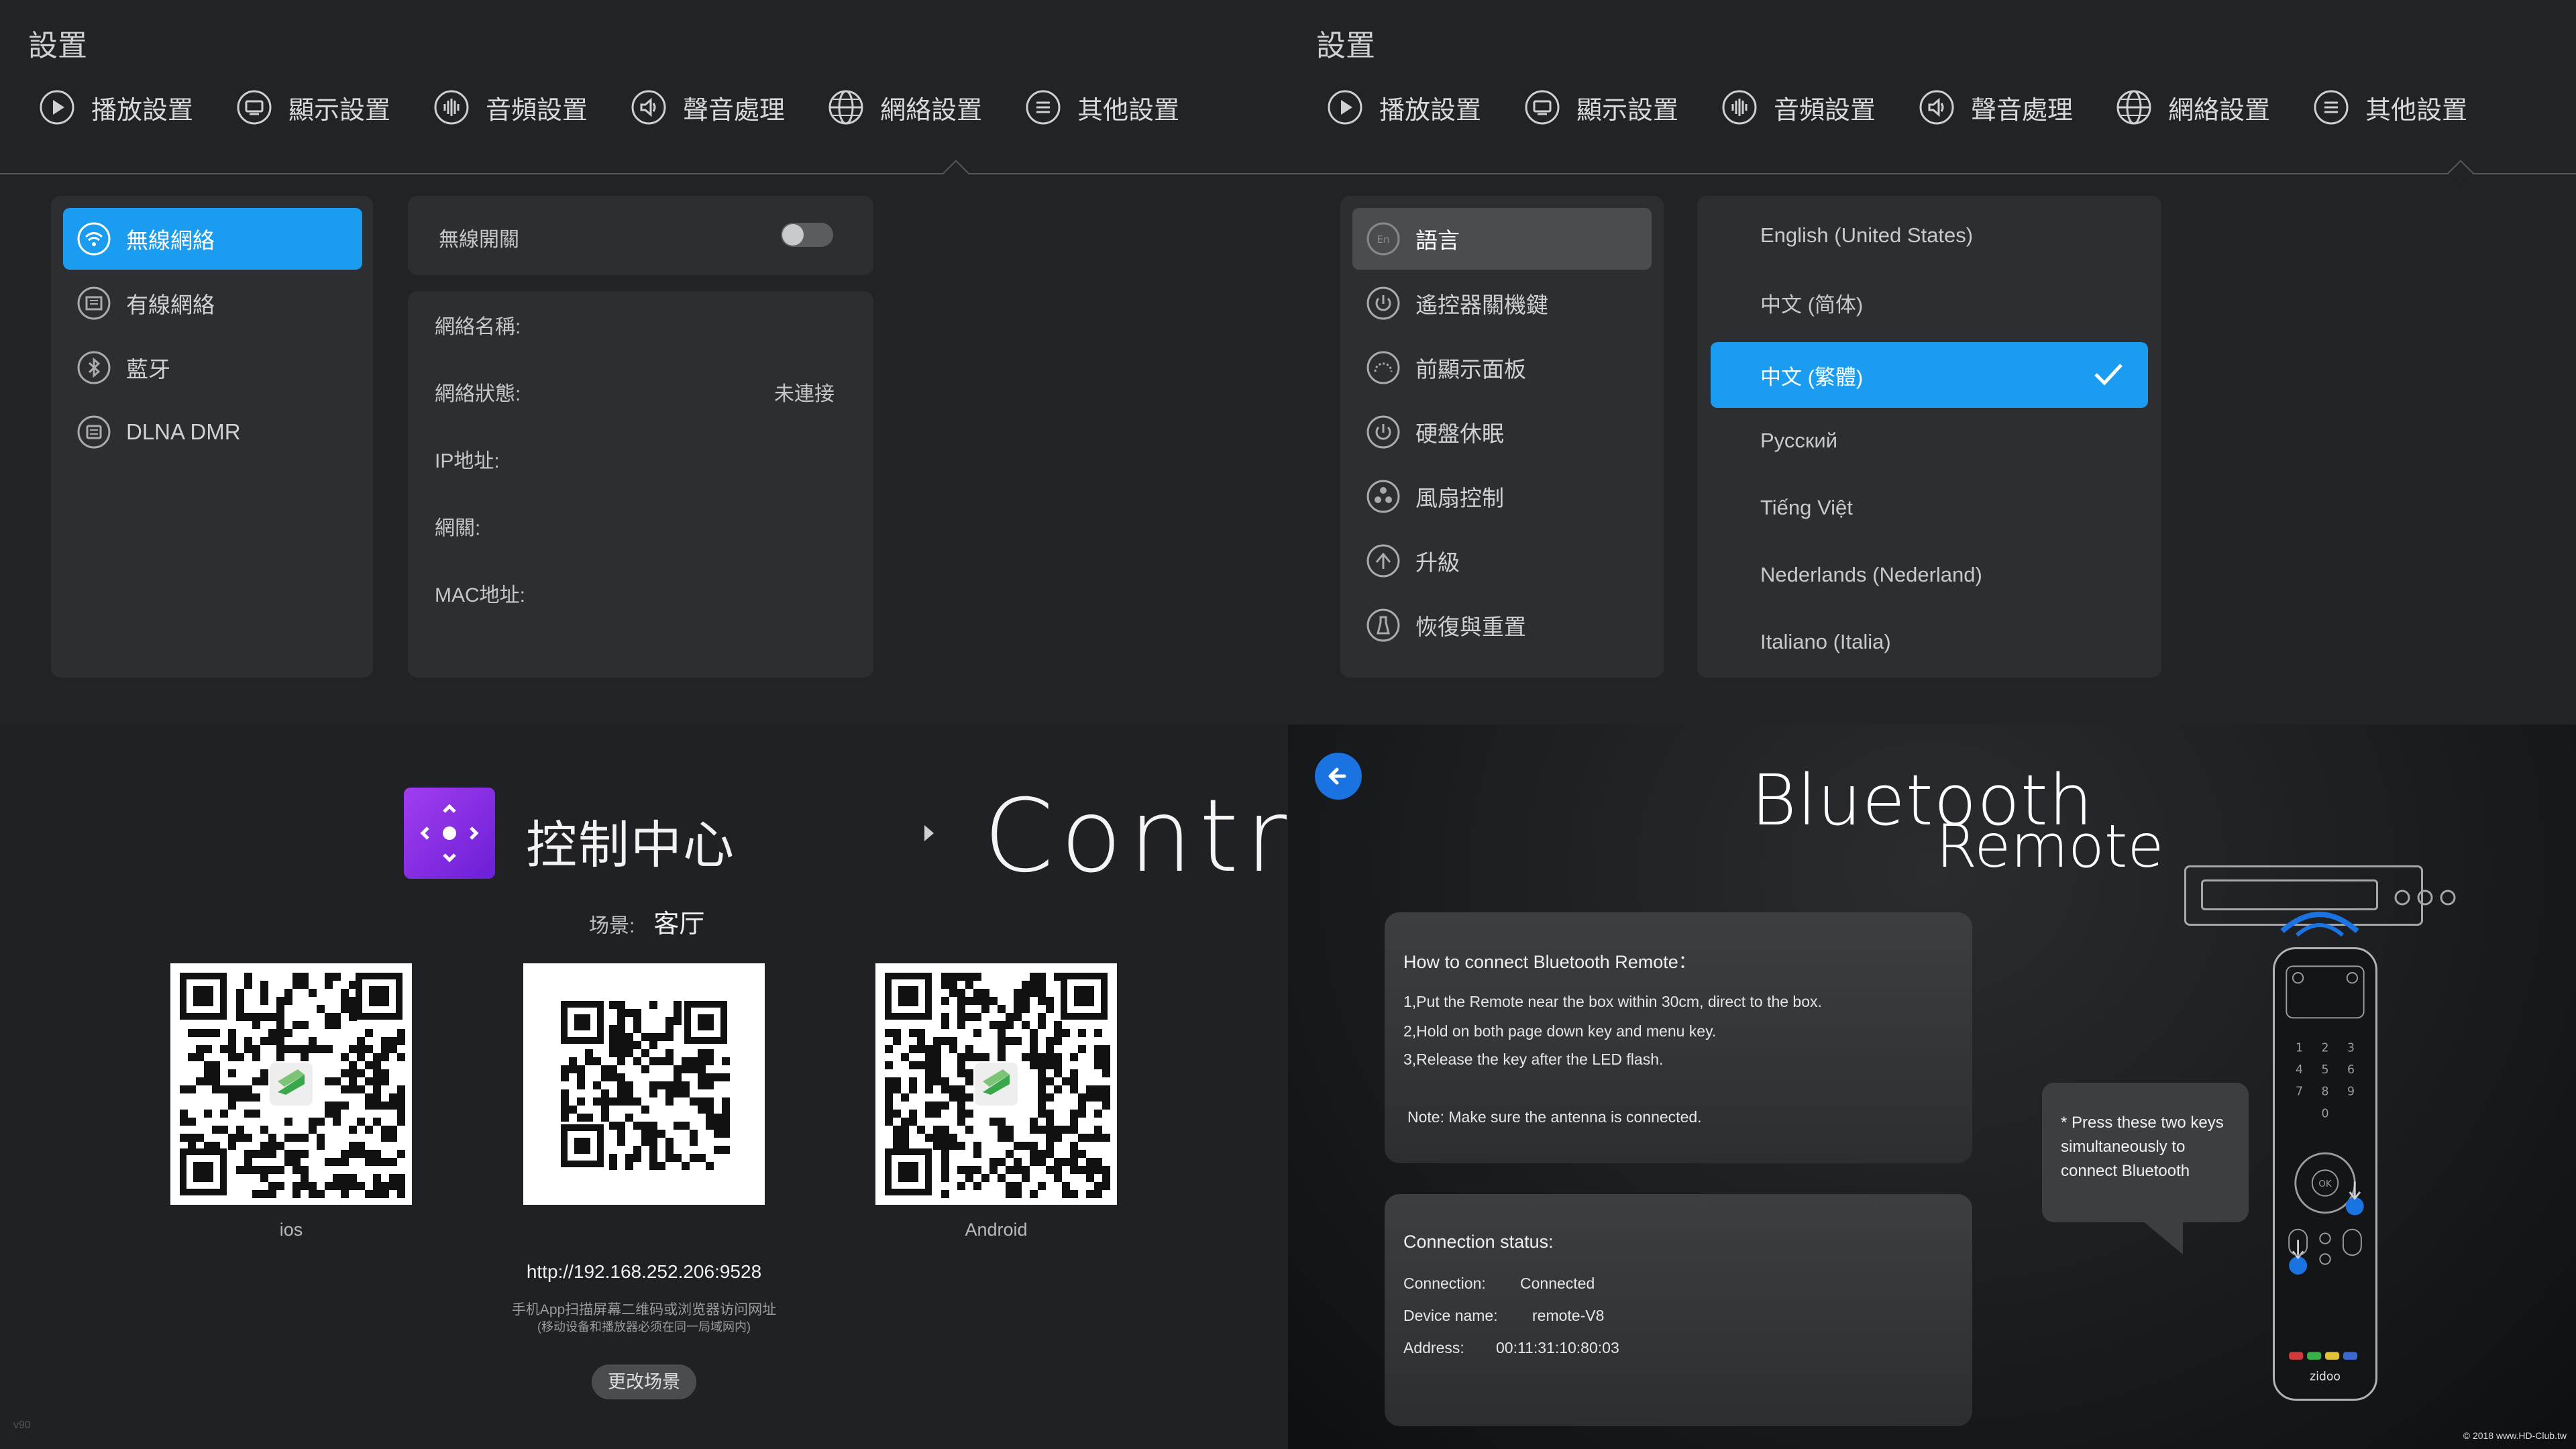  Describe the element at coordinates (640, 484) in the screenshot. I see `network-info-panel: 網絡名稱: 網絡狀態: 未連接 IP地址: 網關: MAC地址:` at that location.